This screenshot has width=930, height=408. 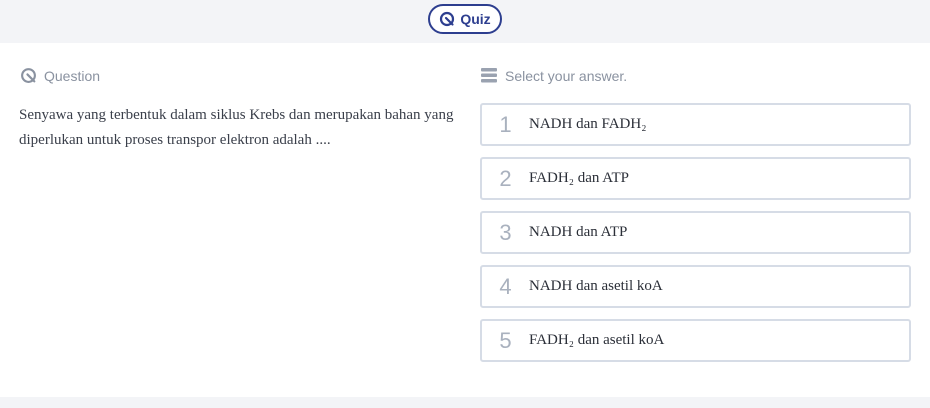 What do you see at coordinates (695, 340) in the screenshot?
I see `answer-option-5: 5 FADH₂ dan asetil koA` at bounding box center [695, 340].